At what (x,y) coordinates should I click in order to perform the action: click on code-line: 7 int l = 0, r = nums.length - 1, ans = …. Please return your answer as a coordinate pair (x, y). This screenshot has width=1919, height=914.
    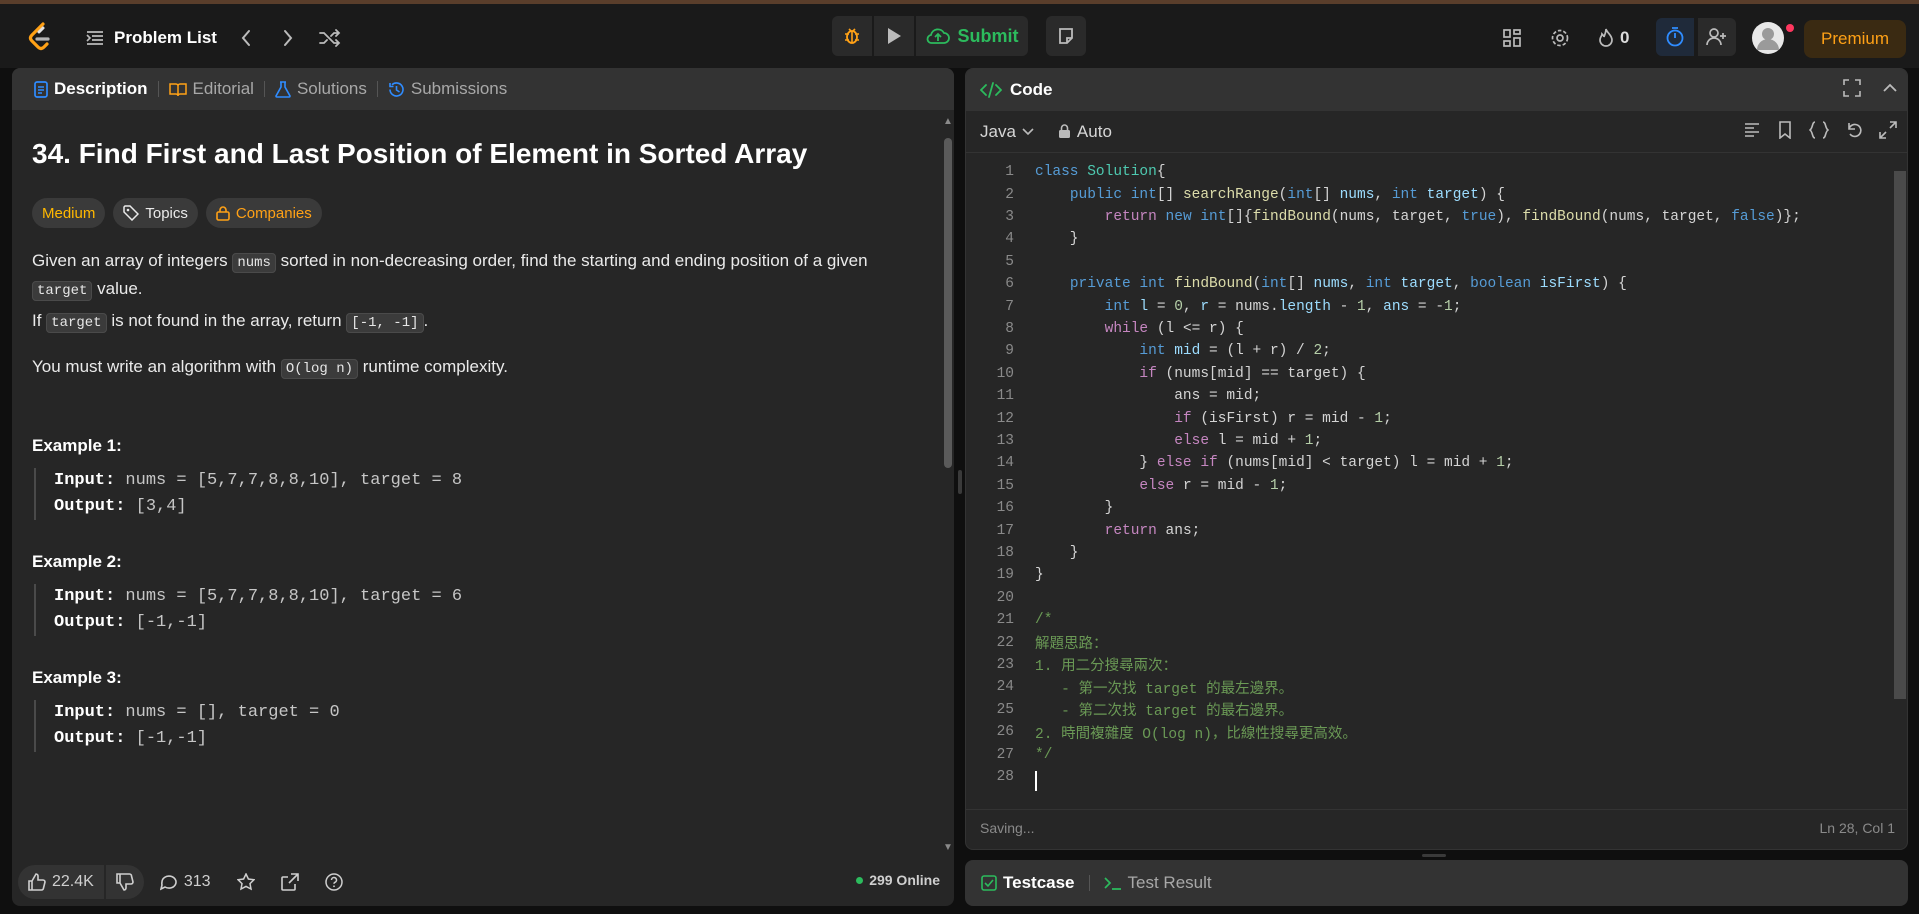
    Looking at the image, I should click on (1426, 306).